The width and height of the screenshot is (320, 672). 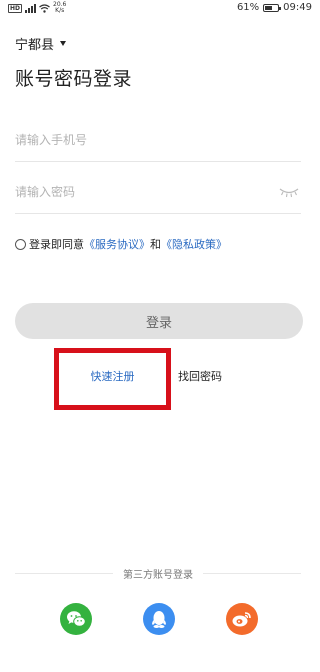 I want to click on third-party-label: 第三方账号登录, so click(x=158, y=575).